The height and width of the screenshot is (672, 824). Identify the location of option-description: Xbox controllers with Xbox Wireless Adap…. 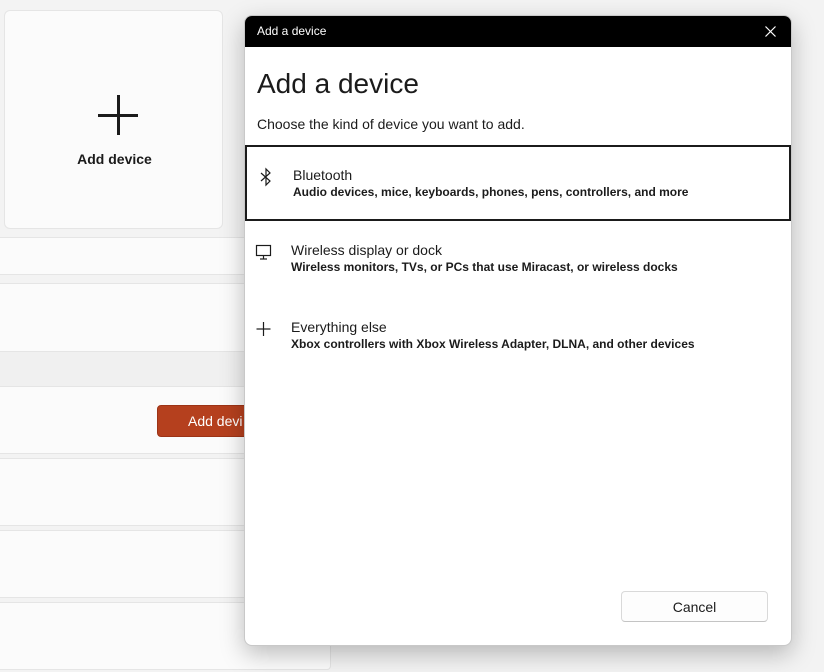
(493, 344).